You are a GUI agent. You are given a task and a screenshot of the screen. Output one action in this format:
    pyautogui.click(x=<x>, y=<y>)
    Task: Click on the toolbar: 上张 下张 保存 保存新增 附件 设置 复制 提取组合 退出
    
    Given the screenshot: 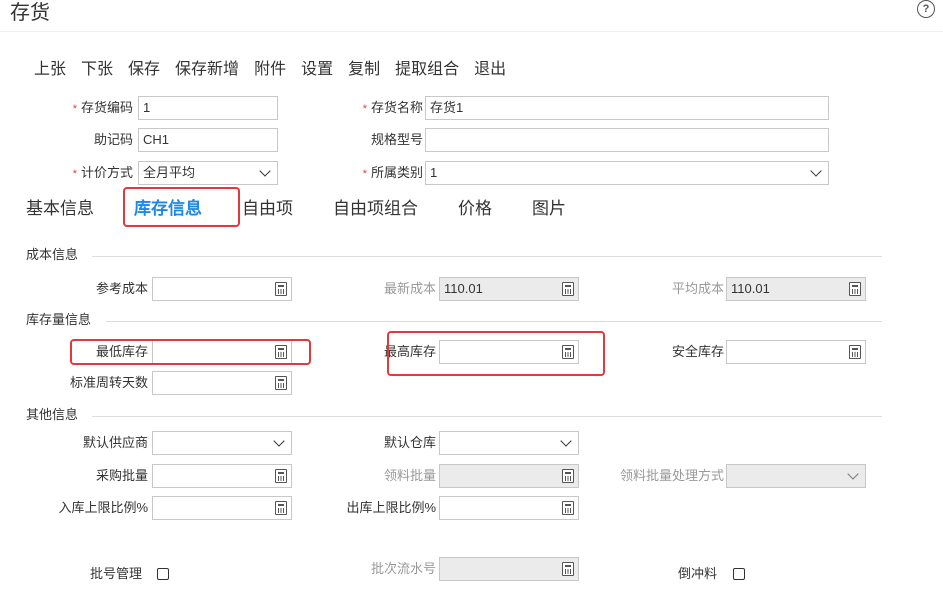 What is the action you would take?
    pyautogui.click(x=277, y=70)
    